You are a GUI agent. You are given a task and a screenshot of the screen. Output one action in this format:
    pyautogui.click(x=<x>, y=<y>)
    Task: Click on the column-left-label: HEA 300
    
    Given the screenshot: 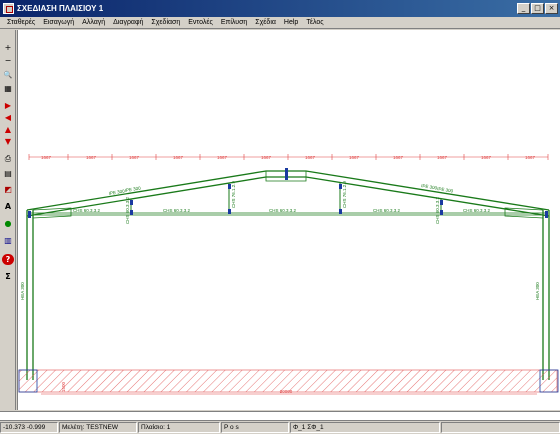 What is the action you would take?
    pyautogui.click(x=22, y=291)
    